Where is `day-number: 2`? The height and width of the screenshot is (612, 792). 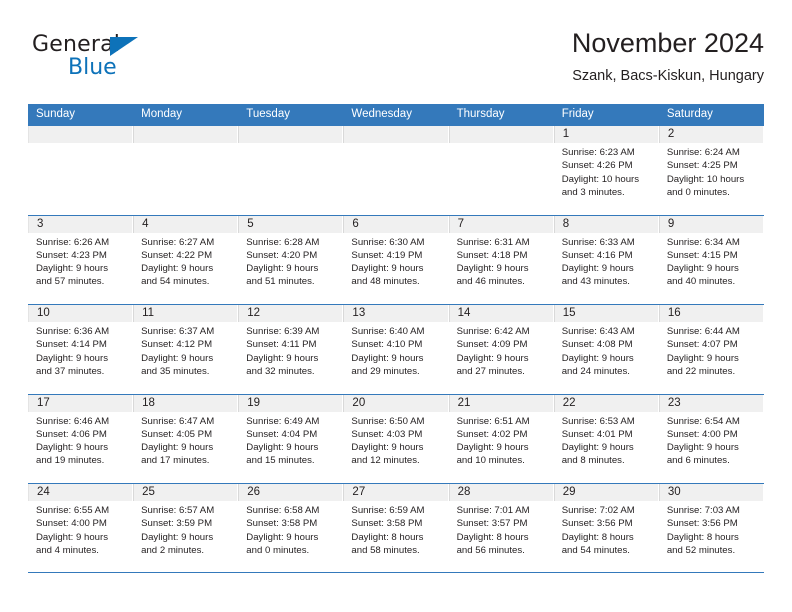 day-number: 2 is located at coordinates (671, 134).